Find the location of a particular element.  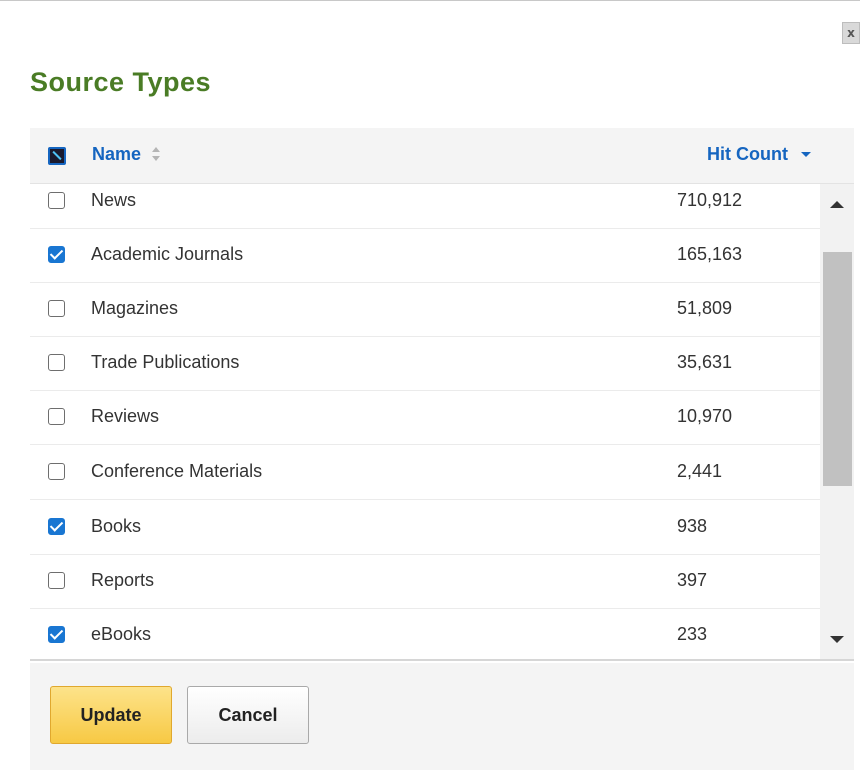

dialog-top-border is located at coordinates (430, 2).